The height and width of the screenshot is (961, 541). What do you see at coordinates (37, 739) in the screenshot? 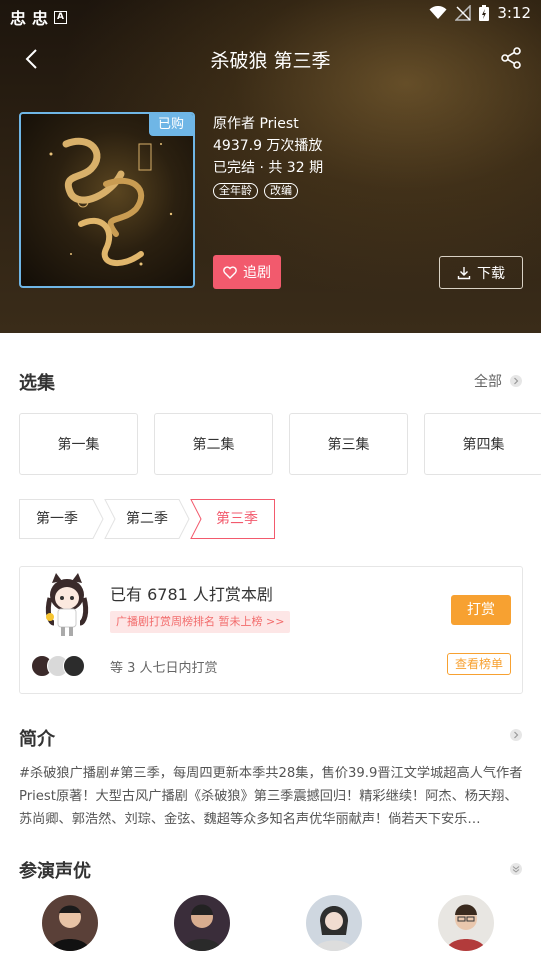
I see `intro-title: 简介` at bounding box center [37, 739].